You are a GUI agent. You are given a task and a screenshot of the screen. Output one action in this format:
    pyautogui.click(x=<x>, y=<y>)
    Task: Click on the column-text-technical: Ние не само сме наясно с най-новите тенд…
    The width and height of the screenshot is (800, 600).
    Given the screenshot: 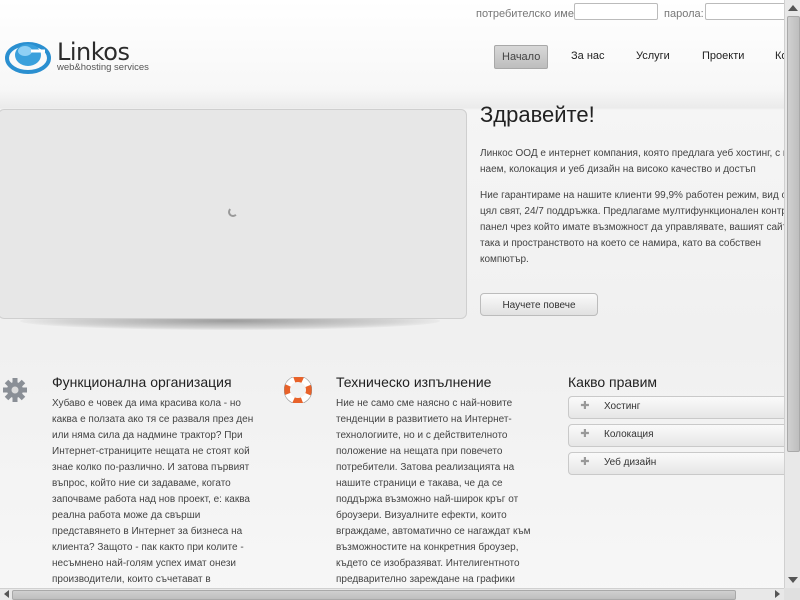 What is the action you would take?
    pyautogui.click(x=441, y=492)
    